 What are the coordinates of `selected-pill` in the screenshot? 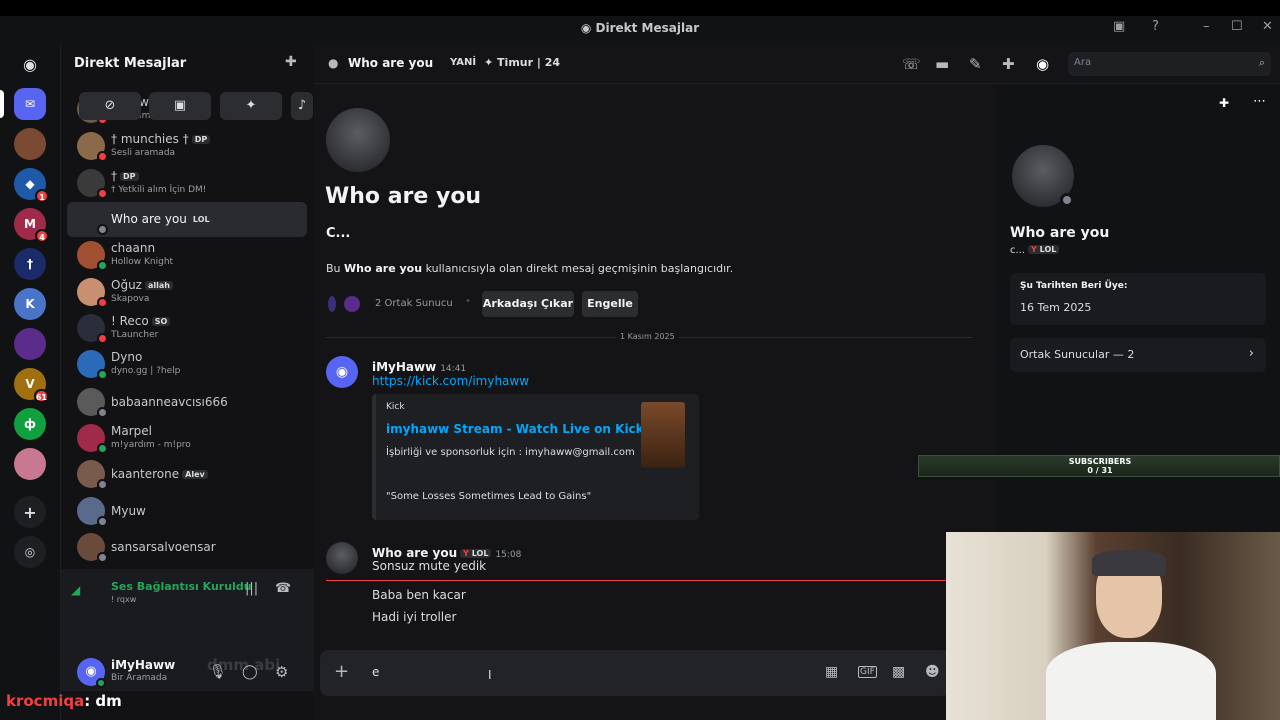 It's located at (2, 104).